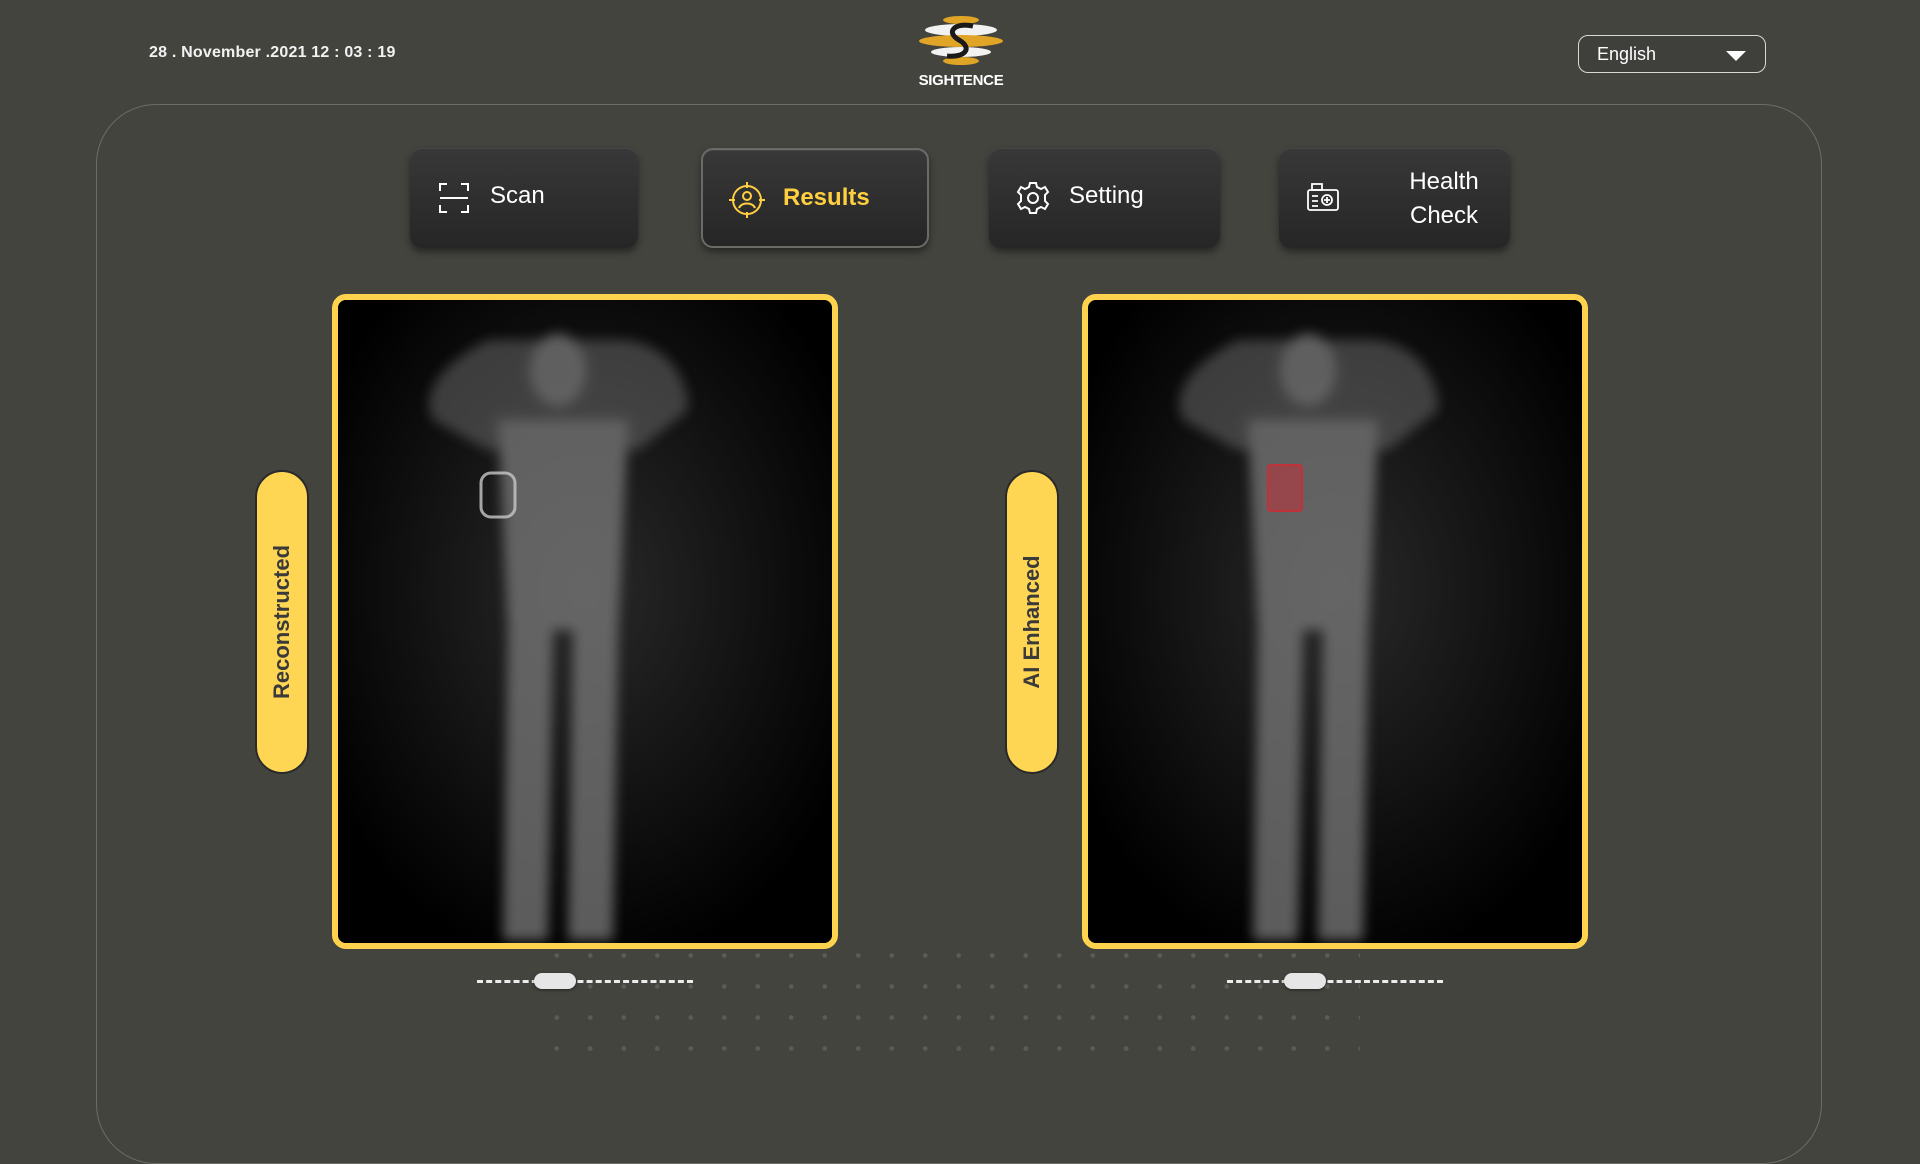  Describe the element at coordinates (826, 197) in the screenshot. I see `results-label: Results` at that location.